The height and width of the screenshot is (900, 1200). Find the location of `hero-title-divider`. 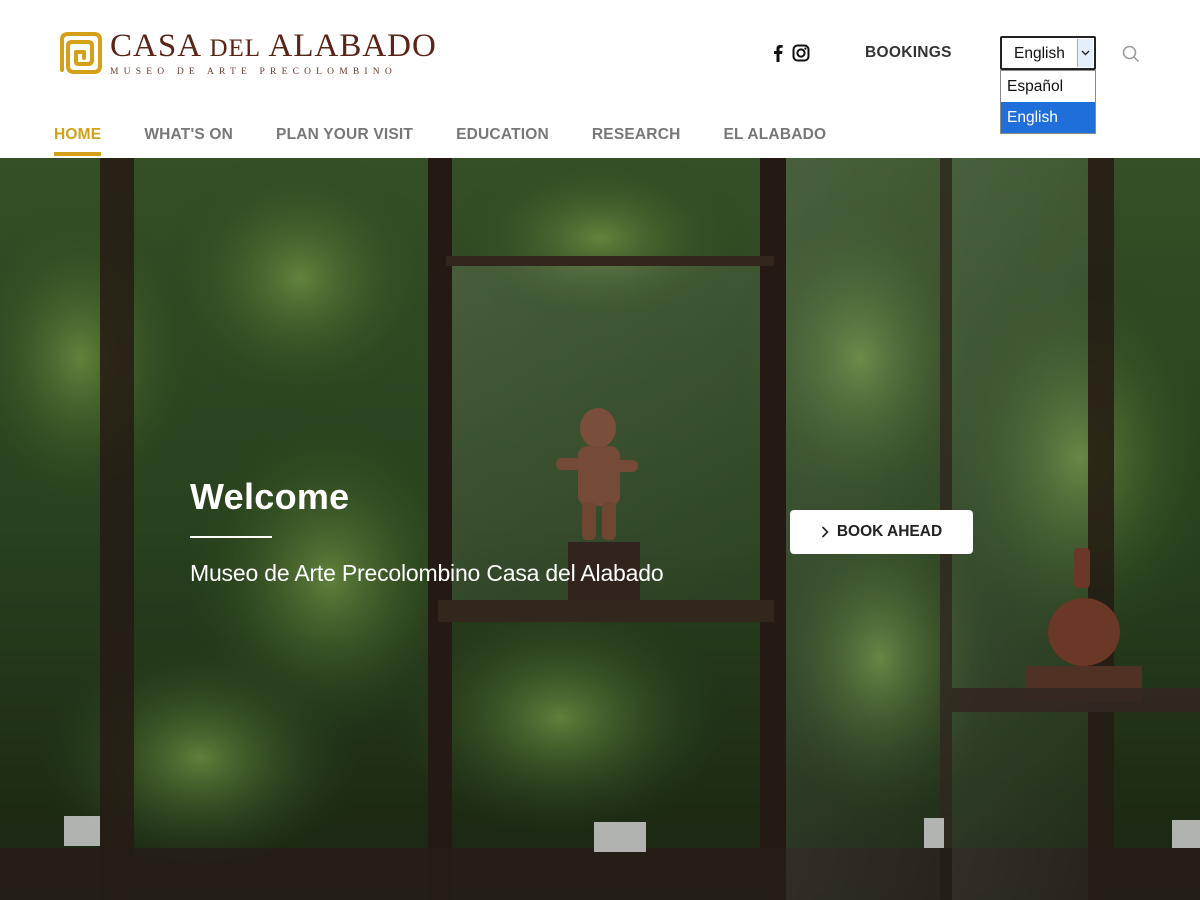

hero-title-divider is located at coordinates (231, 537).